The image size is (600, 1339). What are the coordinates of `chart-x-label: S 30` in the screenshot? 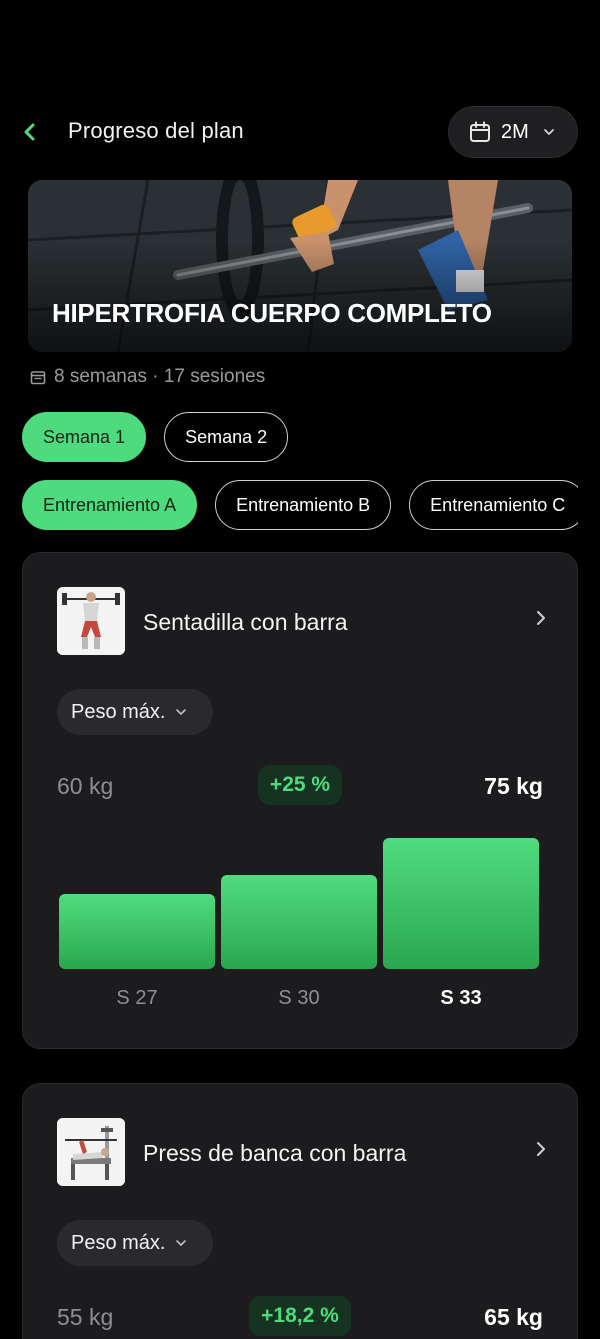 It's located at (299, 998).